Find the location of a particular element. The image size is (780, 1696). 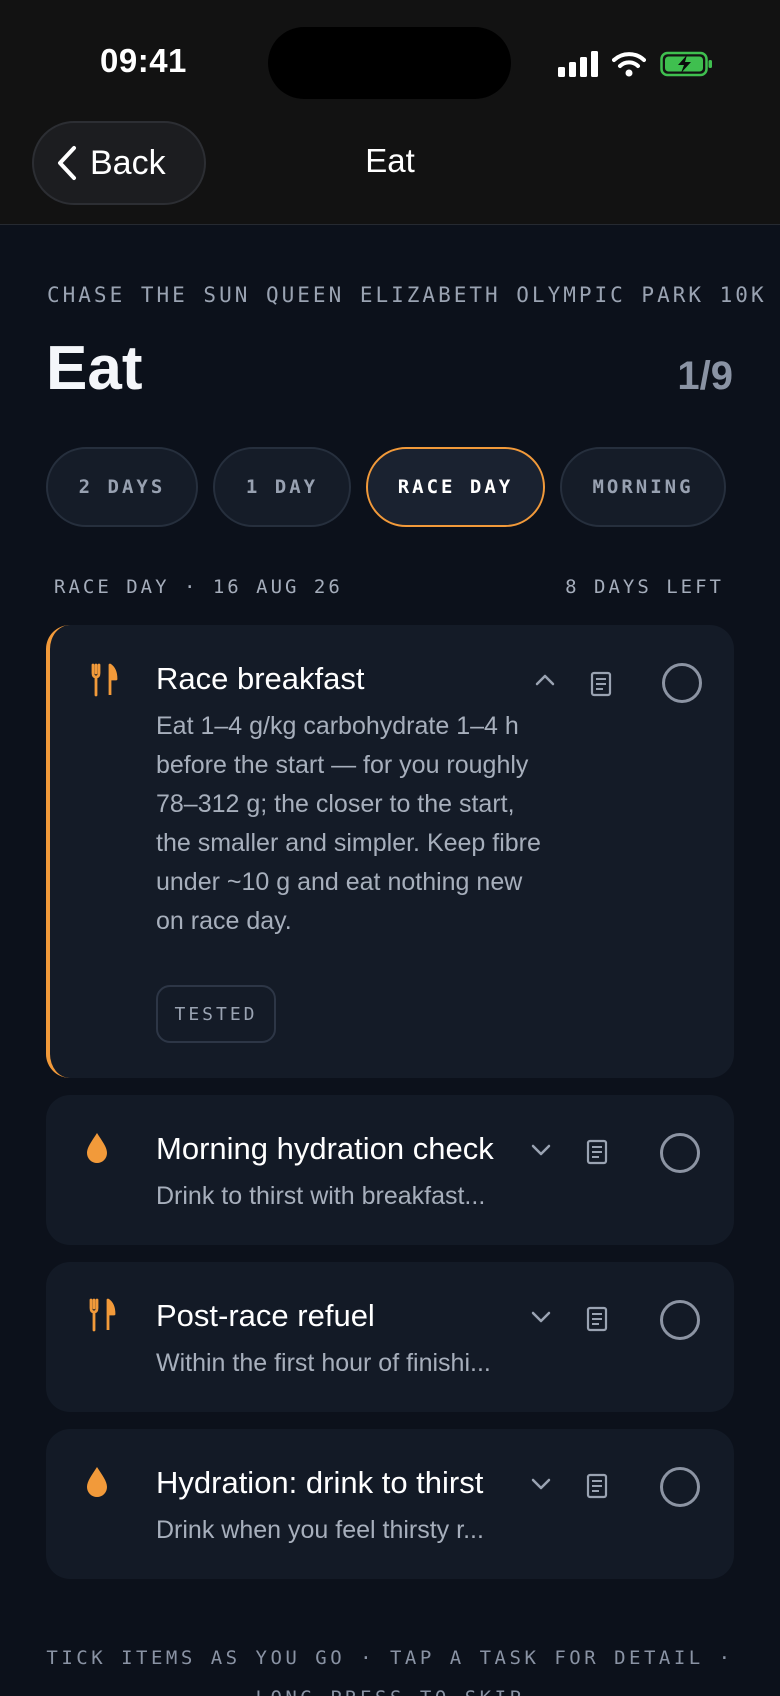

days-left: 8 DAYS LEFT is located at coordinates (644, 587).